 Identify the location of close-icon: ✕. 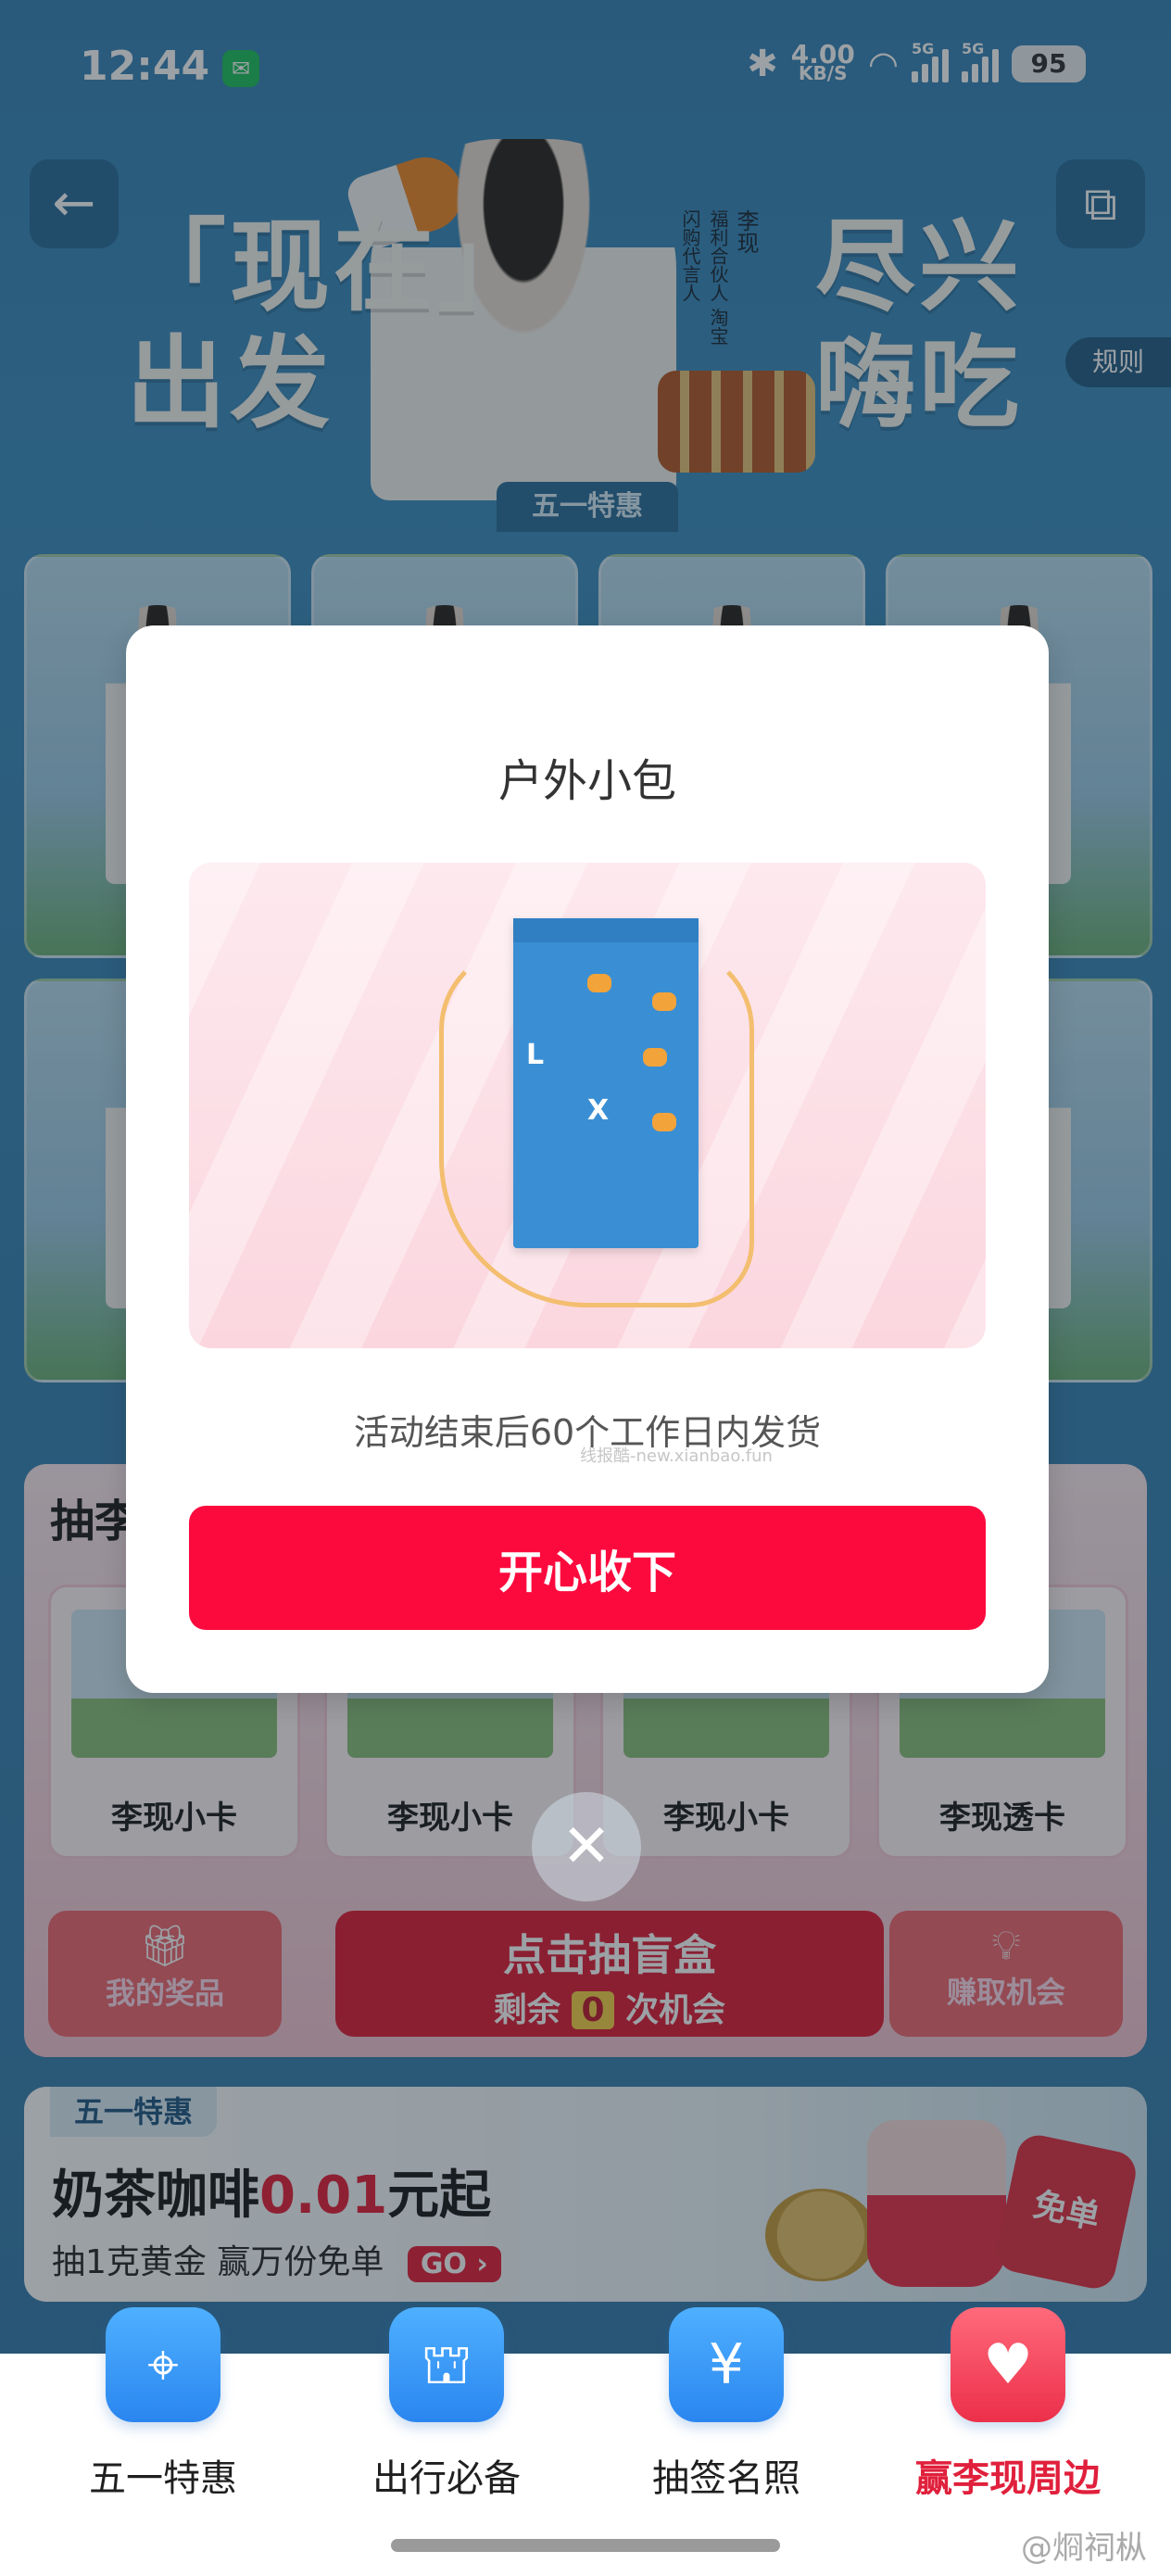
(586, 1847).